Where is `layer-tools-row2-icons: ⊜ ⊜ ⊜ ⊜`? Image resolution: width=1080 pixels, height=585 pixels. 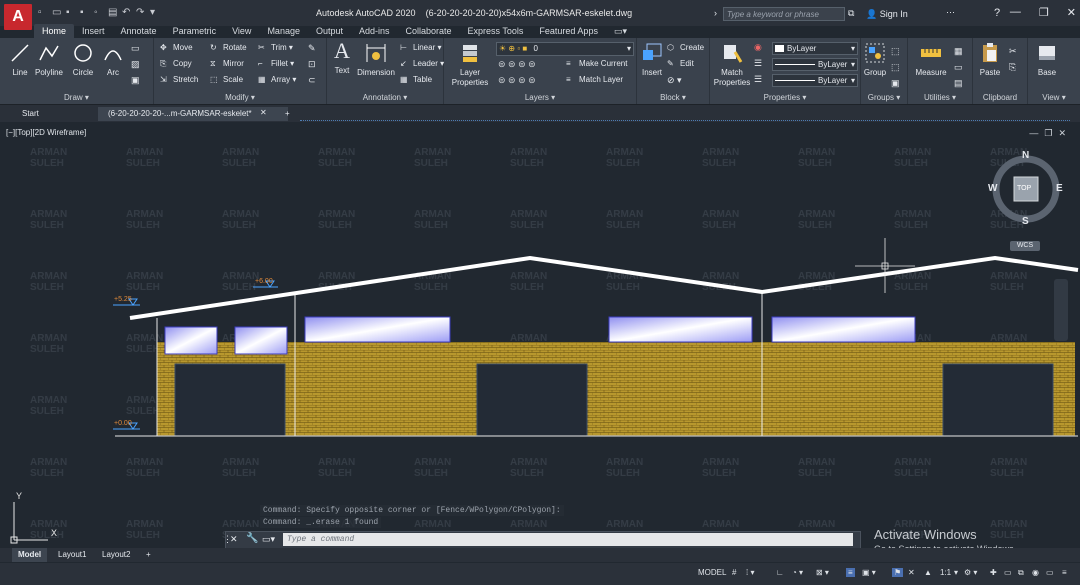 layer-tools-row2-icons: ⊜ ⊜ ⊜ ⊜ is located at coordinates (517, 80).